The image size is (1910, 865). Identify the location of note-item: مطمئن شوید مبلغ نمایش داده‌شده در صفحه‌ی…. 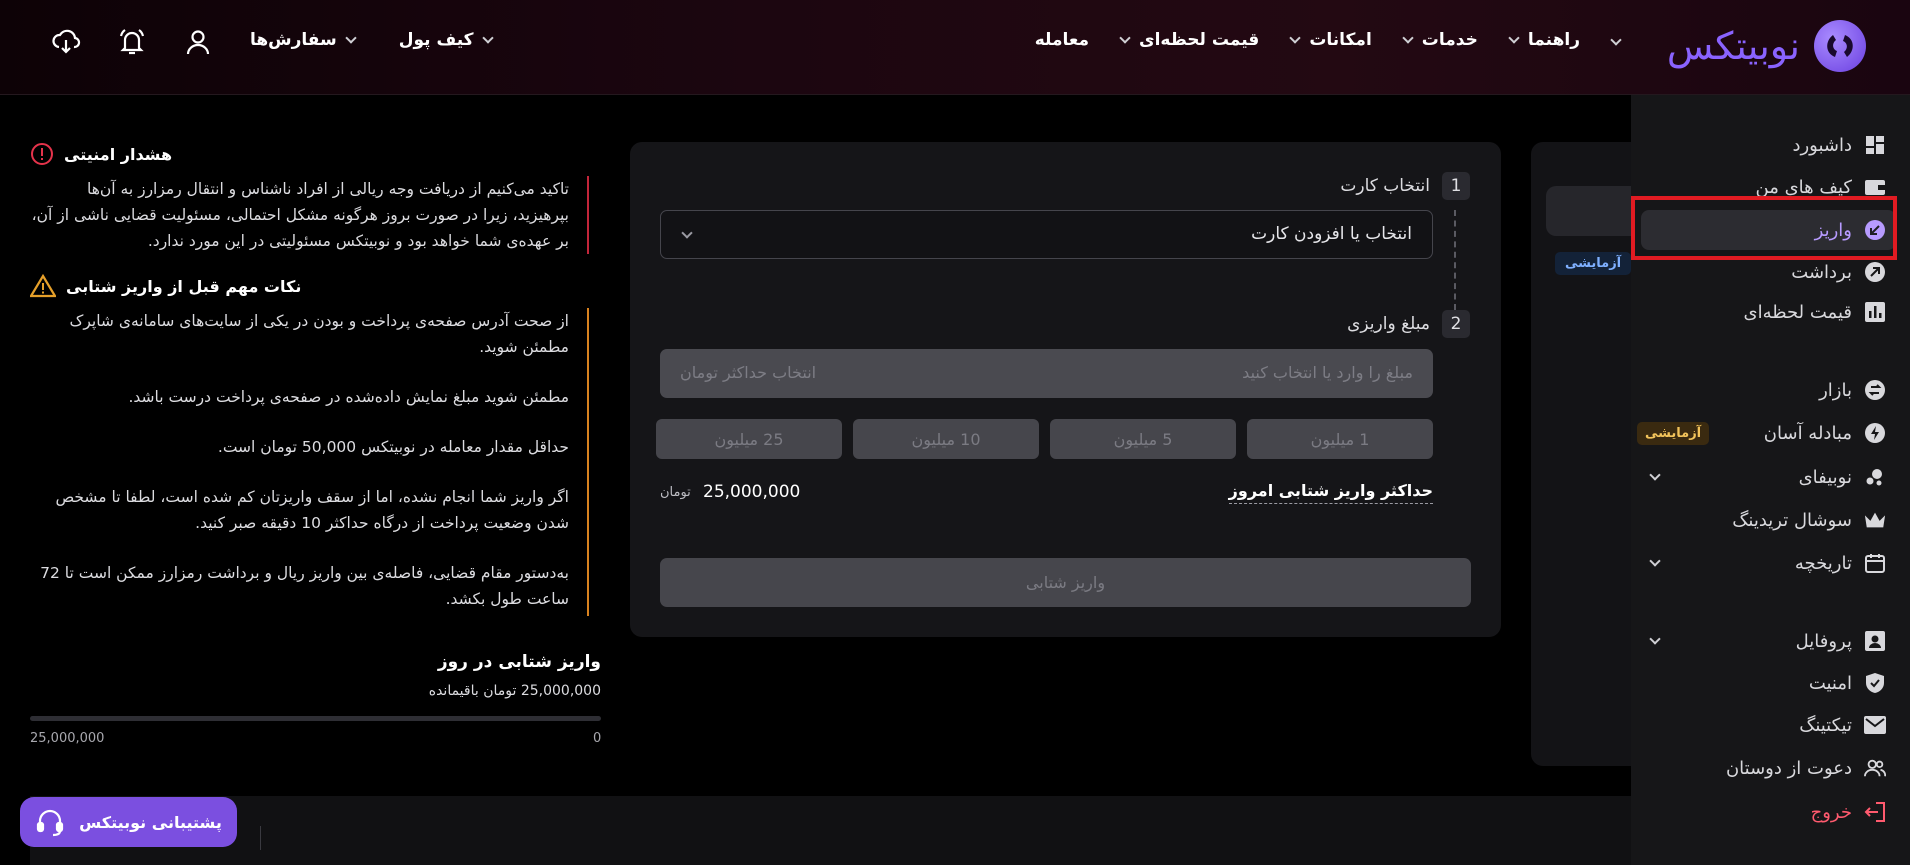
(348, 397).